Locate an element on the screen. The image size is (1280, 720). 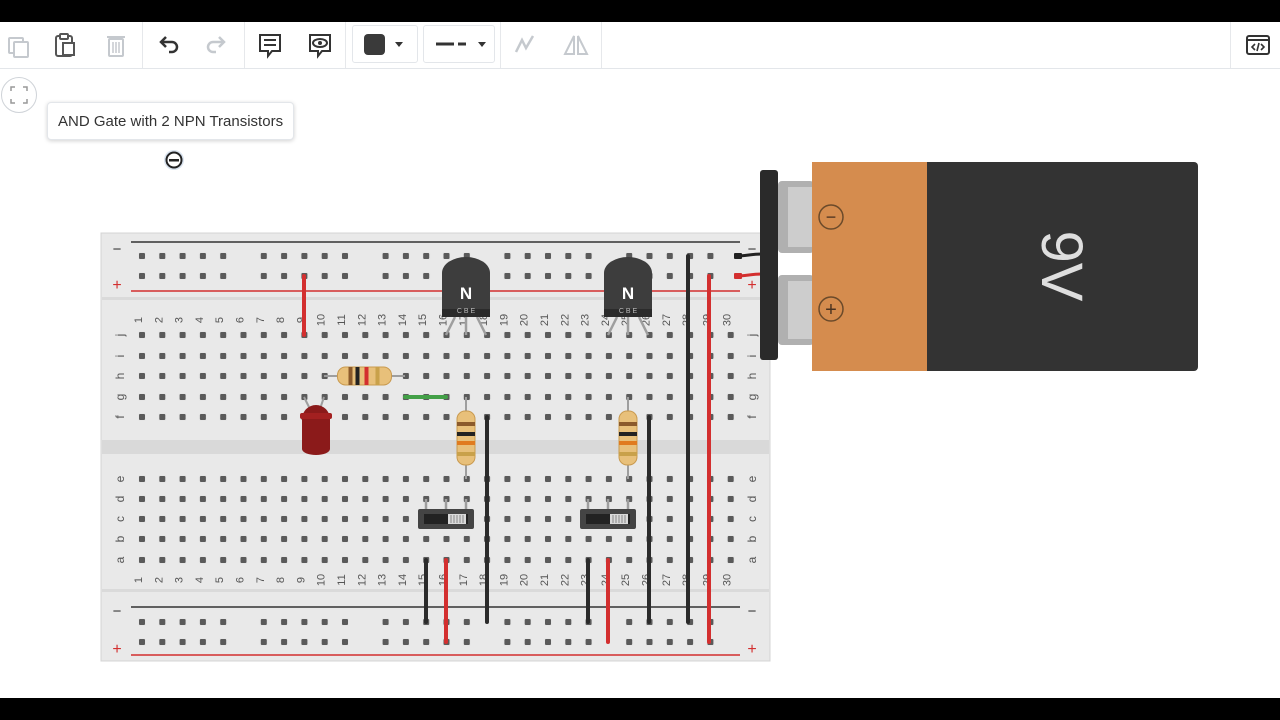
transistor-label: N is located at coordinates (466, 293).